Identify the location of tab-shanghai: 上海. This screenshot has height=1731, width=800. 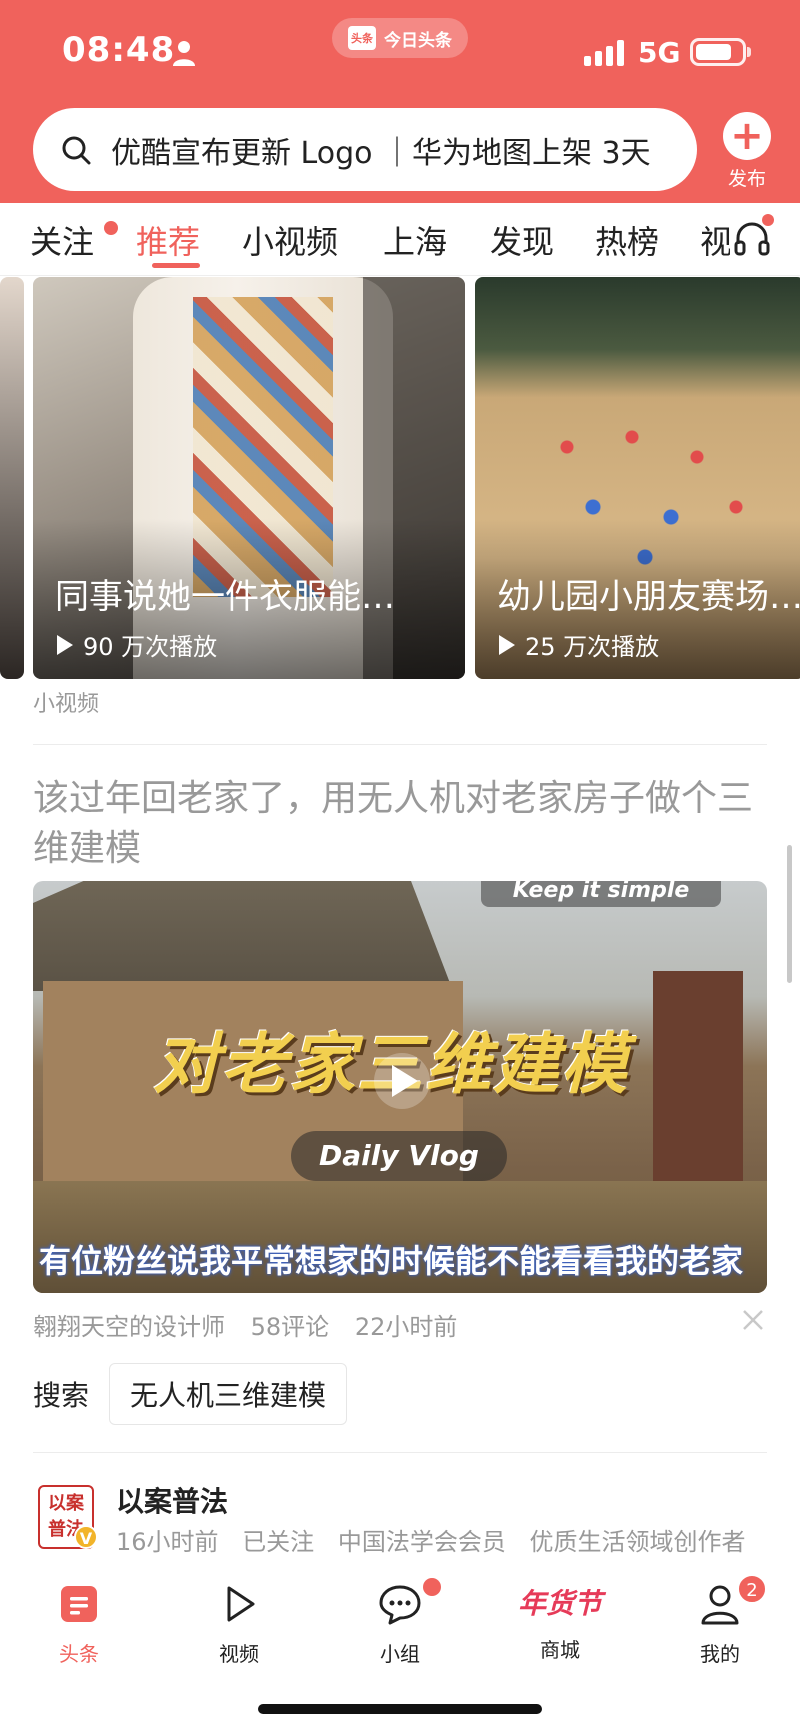
(415, 240).